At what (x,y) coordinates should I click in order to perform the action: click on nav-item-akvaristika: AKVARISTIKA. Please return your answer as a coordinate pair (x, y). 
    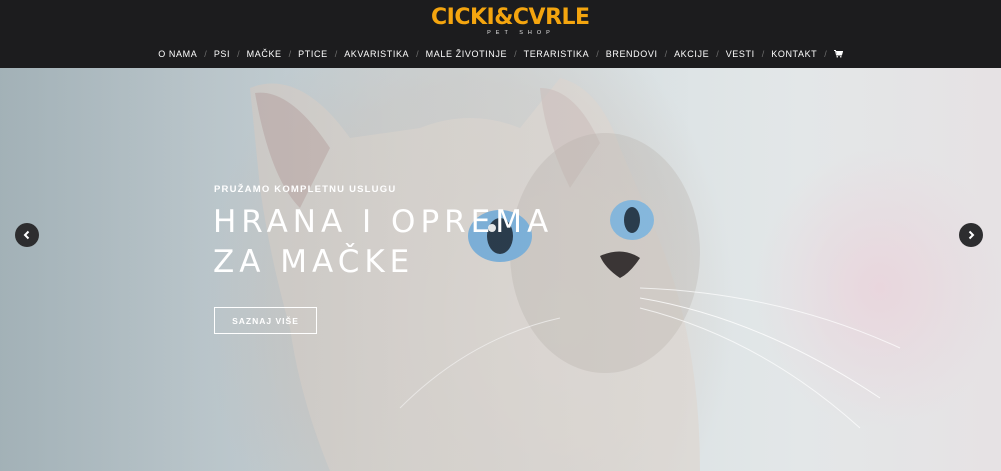
    Looking at the image, I should click on (376, 54).